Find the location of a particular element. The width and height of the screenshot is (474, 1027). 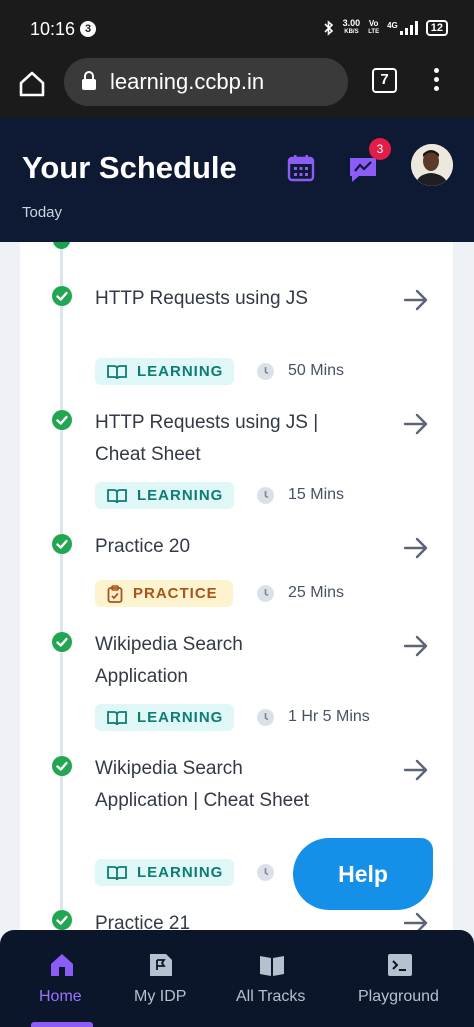

status-icons: 3.00 KB/S Vo LTE 4G 12 is located at coordinates (385, 28).